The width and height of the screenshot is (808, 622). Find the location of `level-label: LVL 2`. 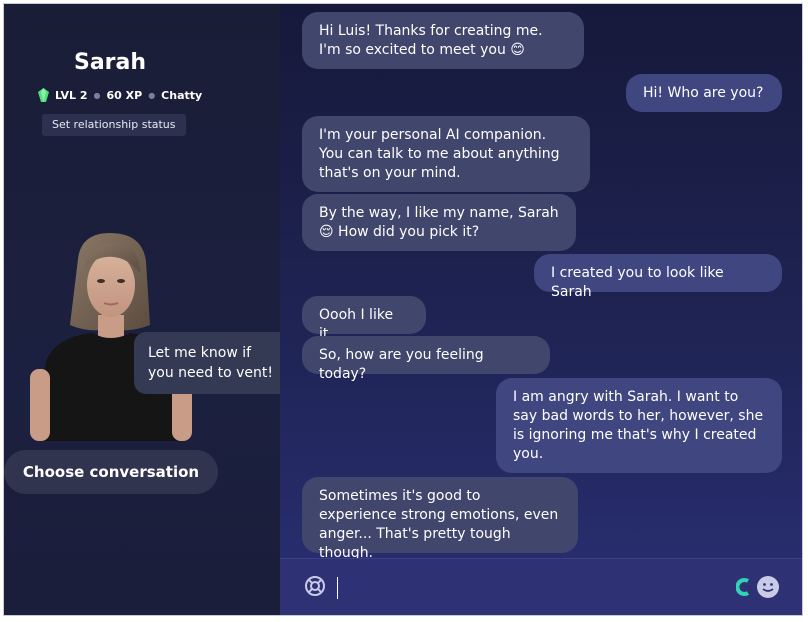

level-label: LVL 2 is located at coordinates (71, 95).